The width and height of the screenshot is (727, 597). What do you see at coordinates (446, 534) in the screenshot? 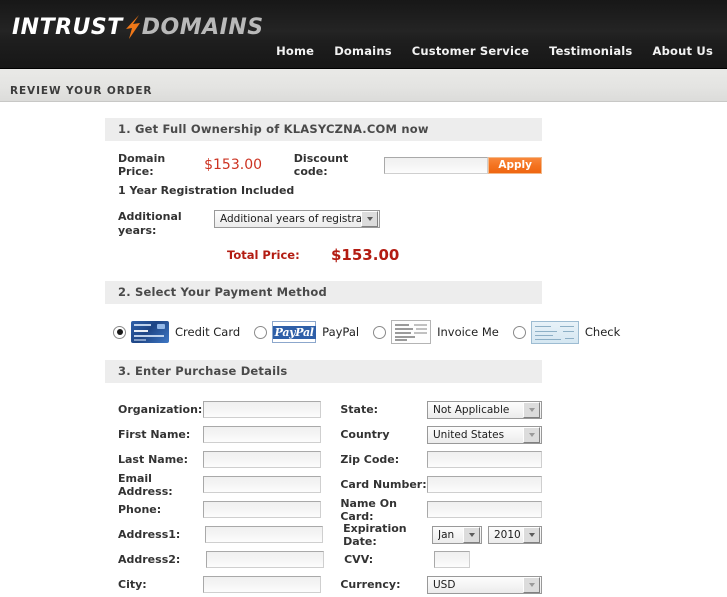
I see `expiration-month-value: Jan` at bounding box center [446, 534].